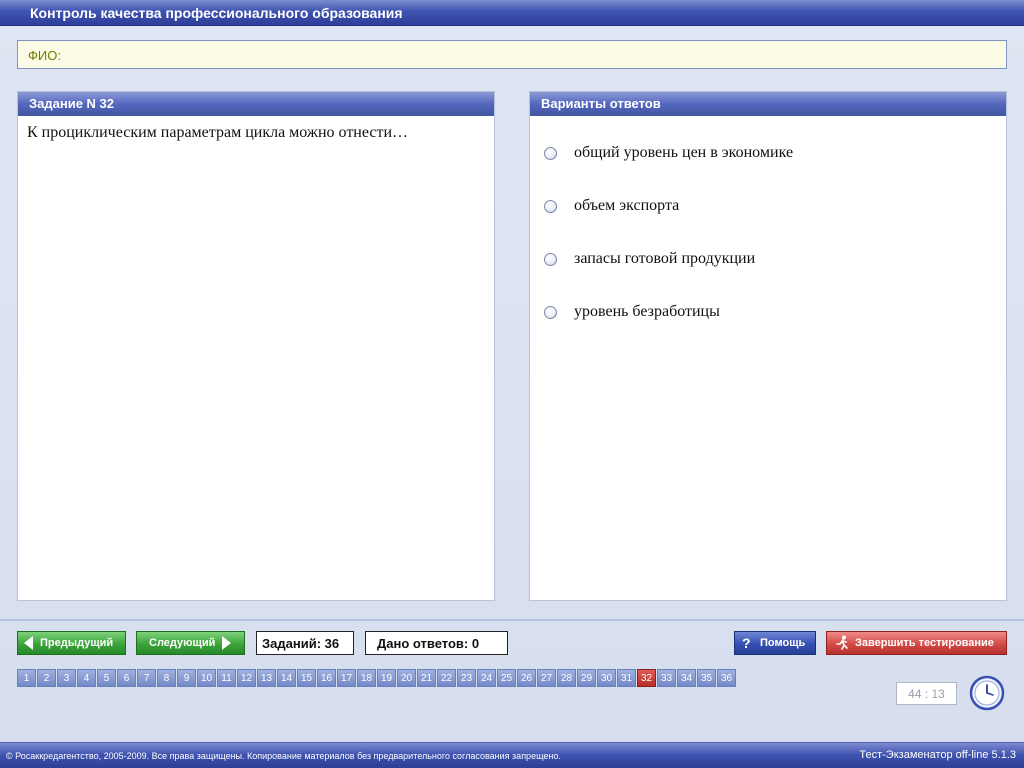  I want to click on answer-option: общий уровень цен в экономике, so click(668, 153).